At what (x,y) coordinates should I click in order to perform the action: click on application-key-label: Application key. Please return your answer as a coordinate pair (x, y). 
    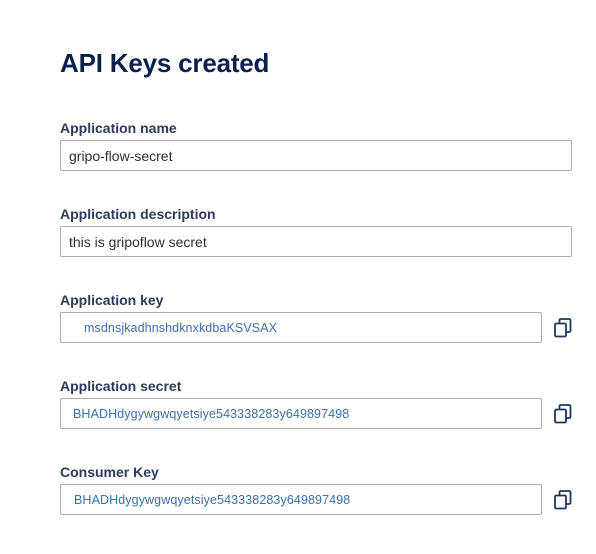
    Looking at the image, I should click on (112, 300).